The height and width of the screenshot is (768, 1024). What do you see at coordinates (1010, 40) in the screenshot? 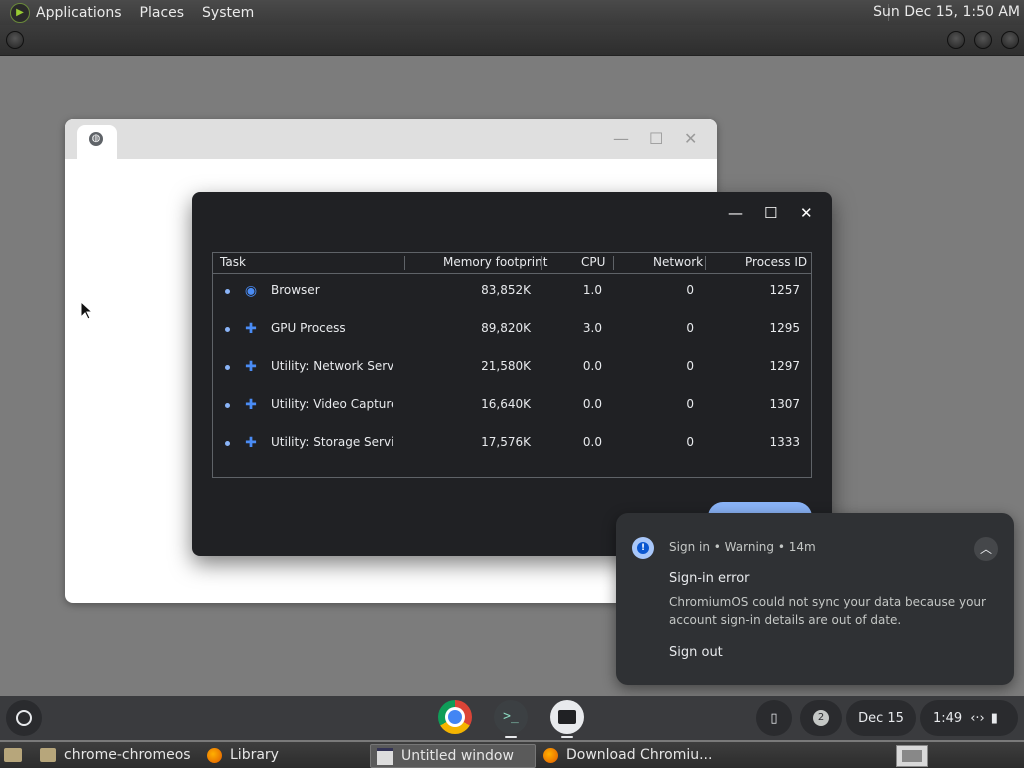
I see `close-icon` at bounding box center [1010, 40].